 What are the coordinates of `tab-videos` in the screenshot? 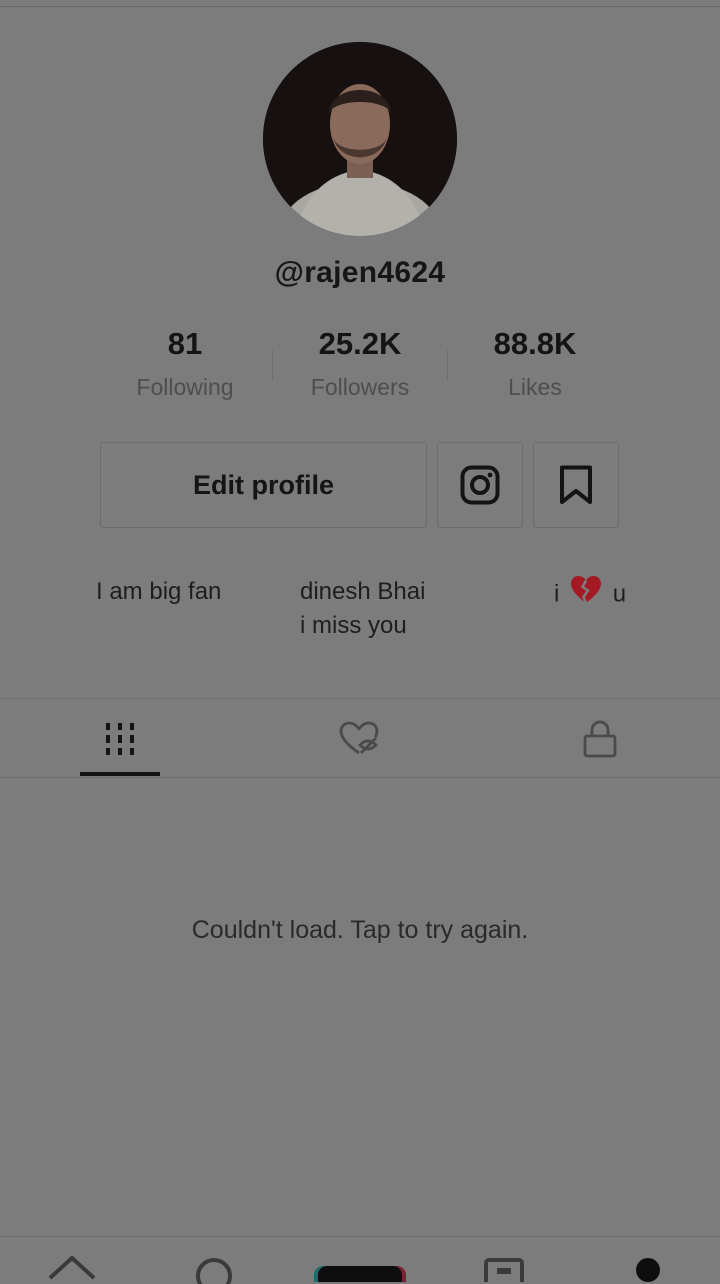 It's located at (120, 739).